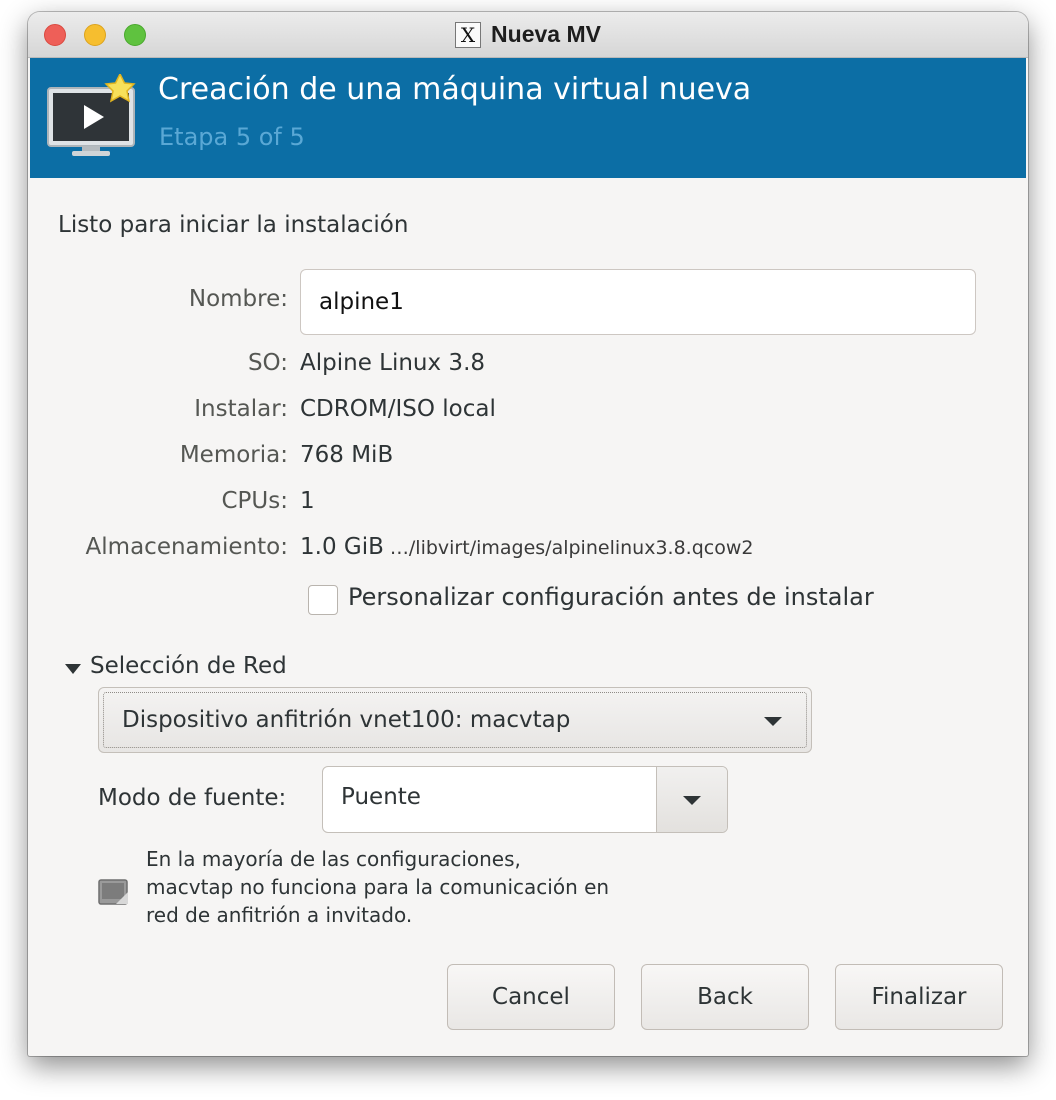 This screenshot has width=1056, height=1100. I want to click on os-value: Alpine Linux 3.8, so click(393, 363).